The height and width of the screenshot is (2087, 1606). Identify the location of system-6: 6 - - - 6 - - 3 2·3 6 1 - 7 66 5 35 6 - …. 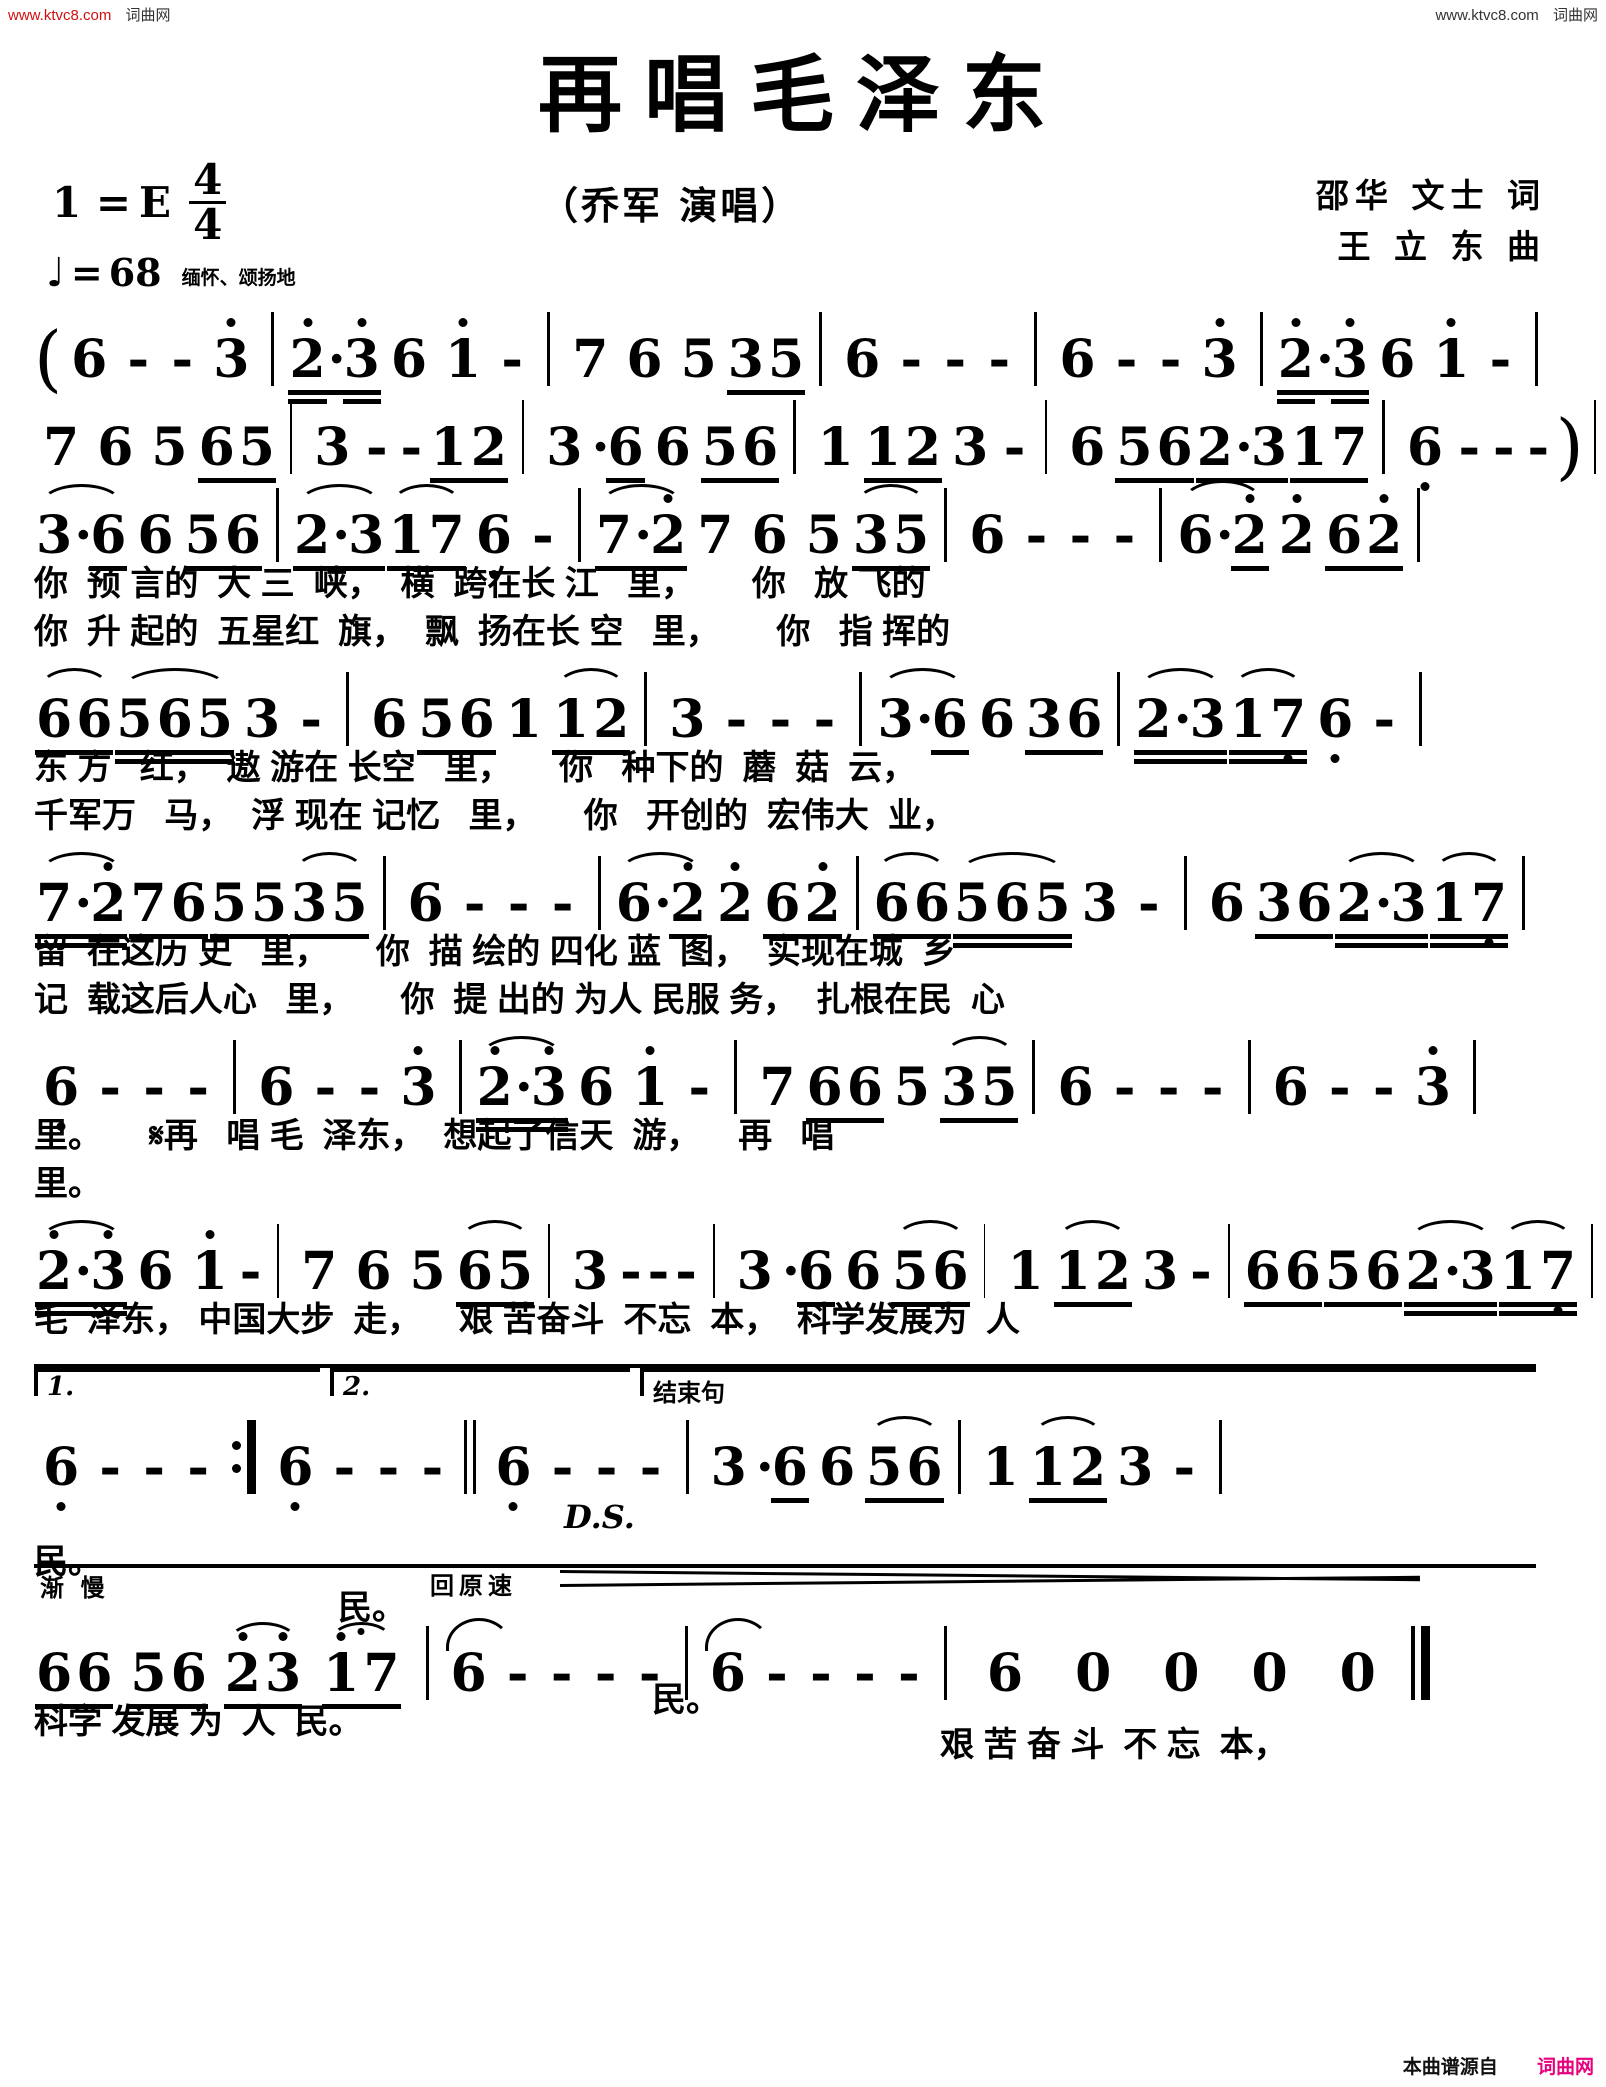
(803, 1119).